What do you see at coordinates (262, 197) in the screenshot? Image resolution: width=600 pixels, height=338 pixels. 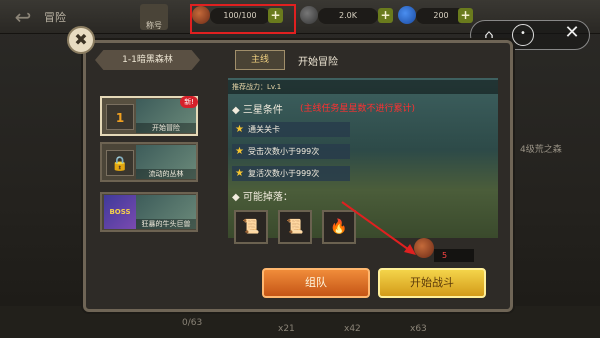 I see `drops-title: ◆ 可能掉落：` at bounding box center [262, 197].